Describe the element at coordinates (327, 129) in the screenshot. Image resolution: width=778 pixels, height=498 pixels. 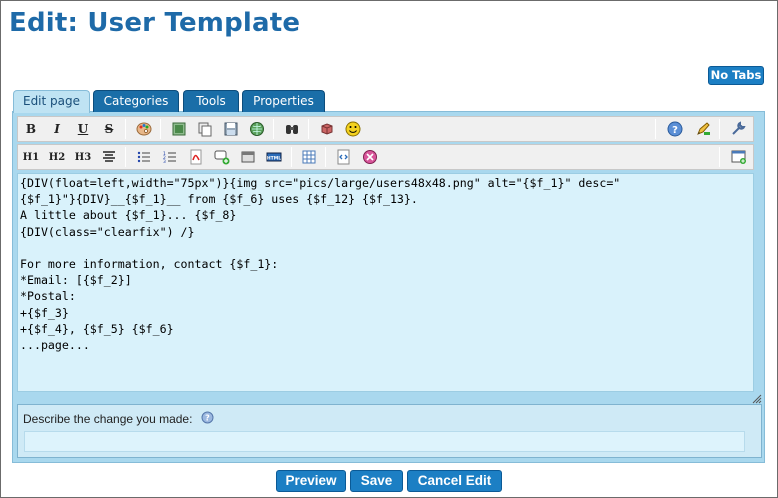
I see `box-icon` at that location.